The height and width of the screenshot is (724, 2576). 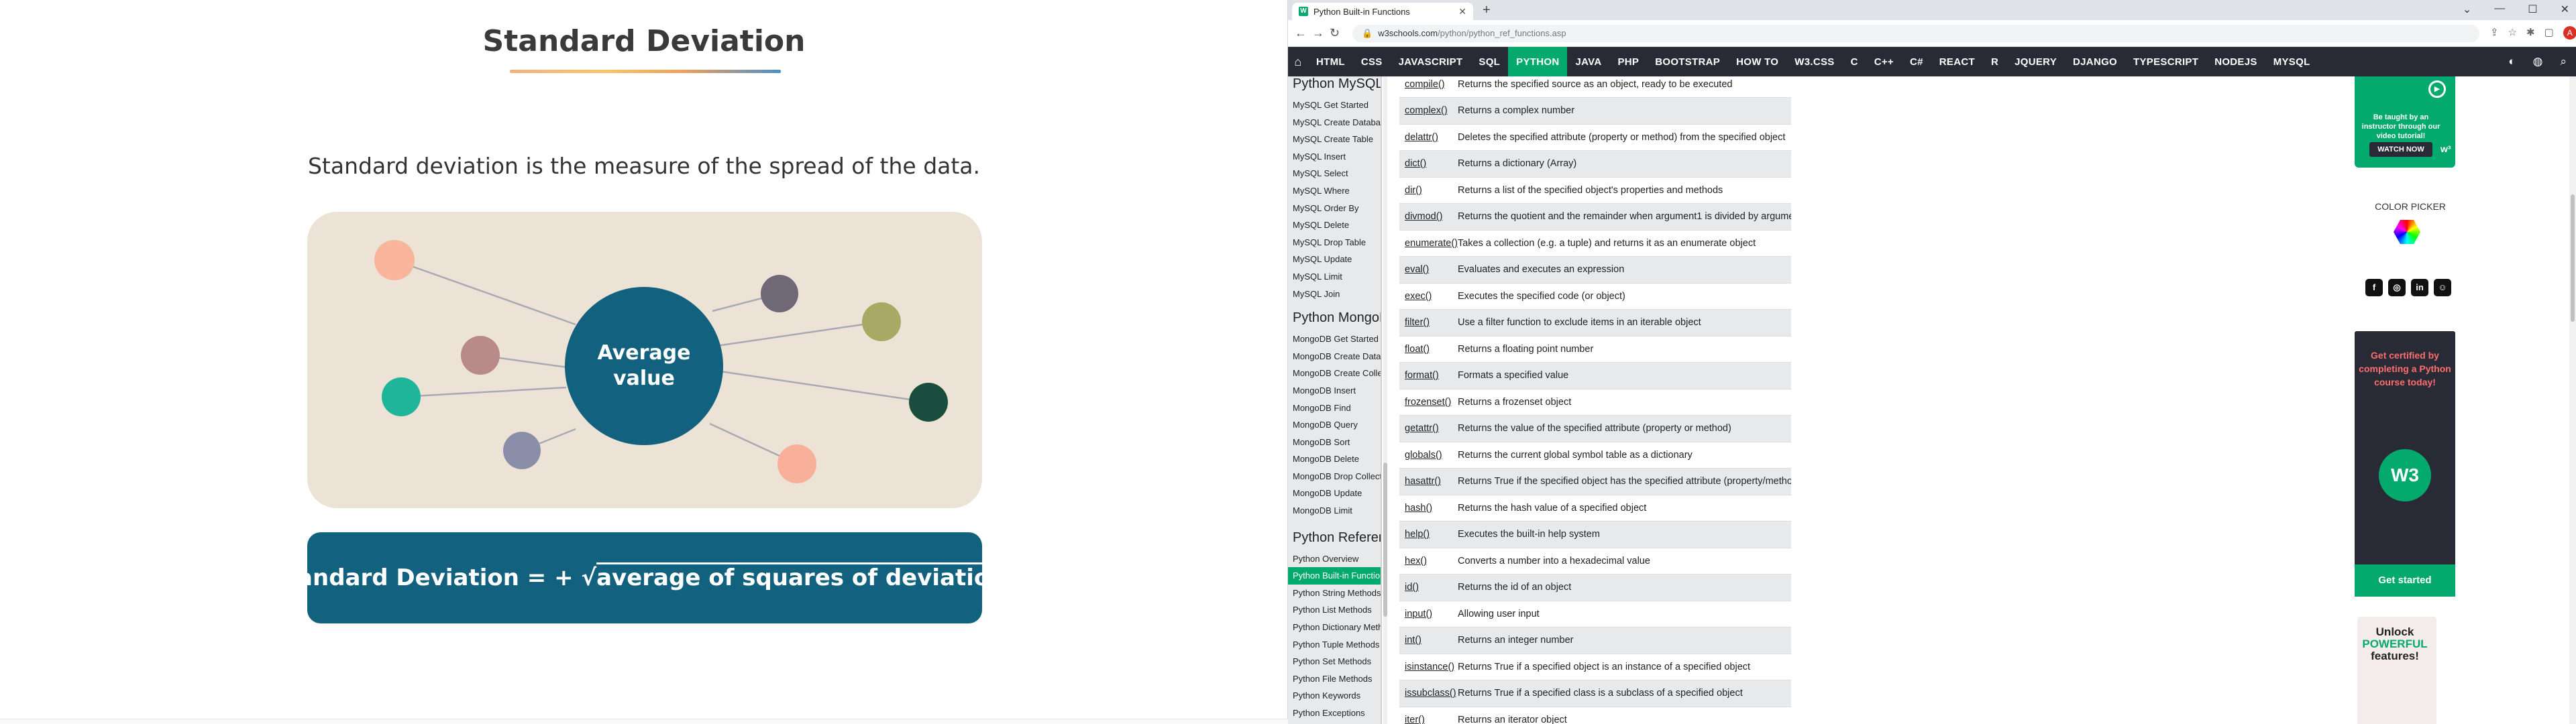 What do you see at coordinates (1487, 10) in the screenshot?
I see `new-tab-icon: +` at bounding box center [1487, 10].